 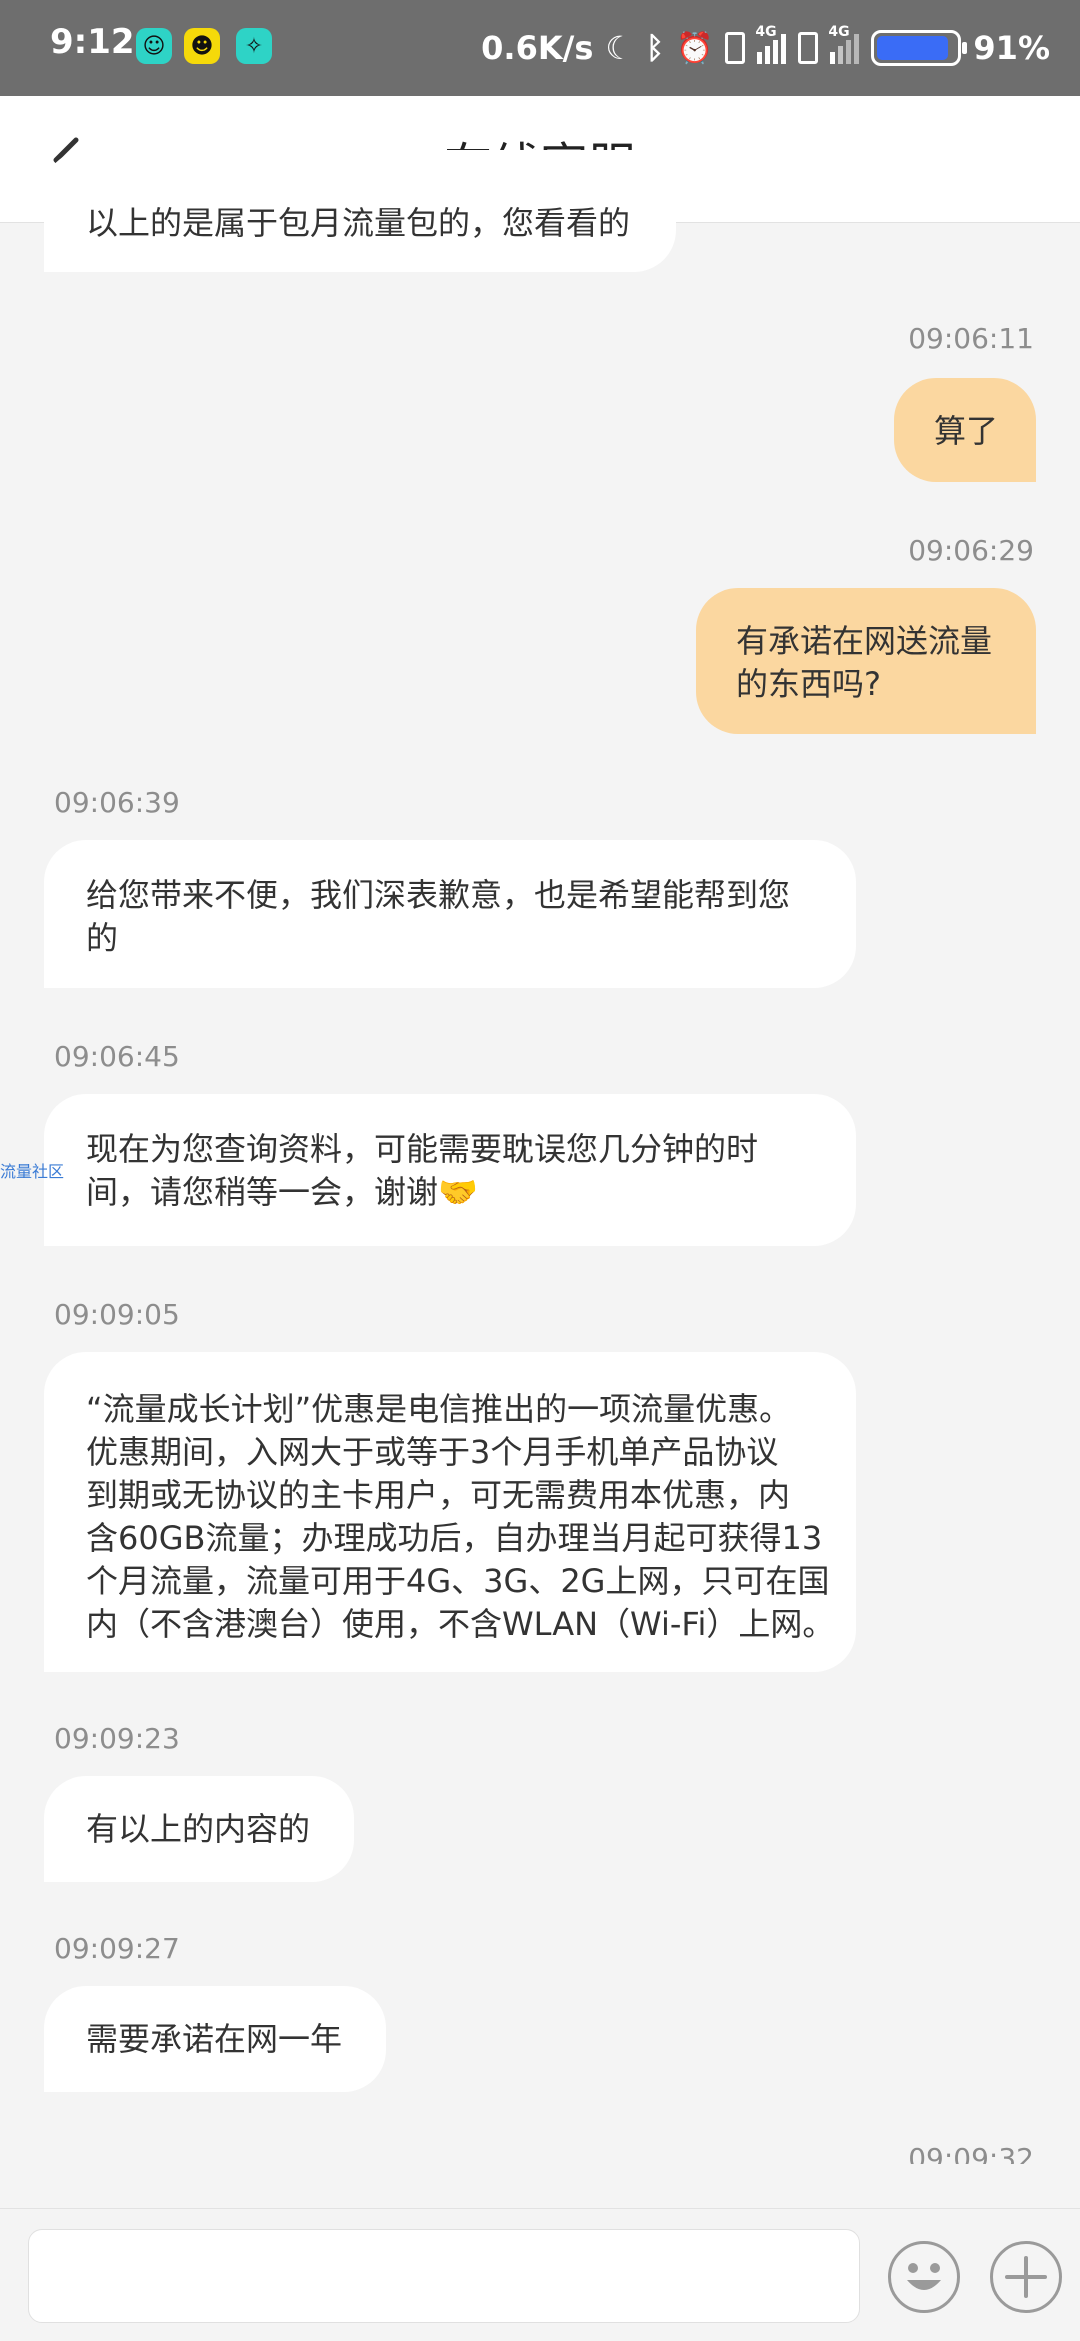 What do you see at coordinates (432, 1452) in the screenshot?
I see `message-text: 优惠期间，入网大于或等于3个月手机单产品协议` at bounding box center [432, 1452].